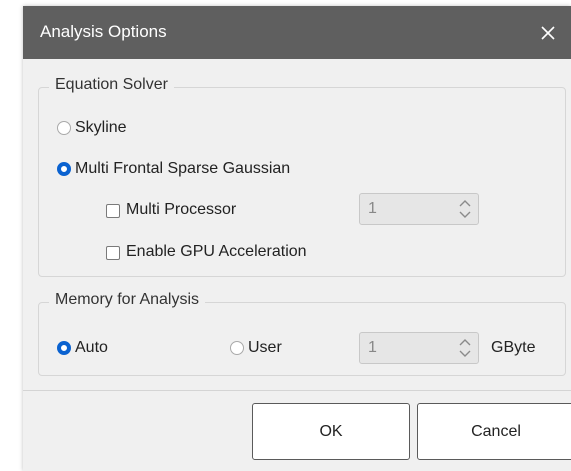  What do you see at coordinates (127, 300) in the screenshot?
I see `memory-legend: Memory for Analysis` at bounding box center [127, 300].